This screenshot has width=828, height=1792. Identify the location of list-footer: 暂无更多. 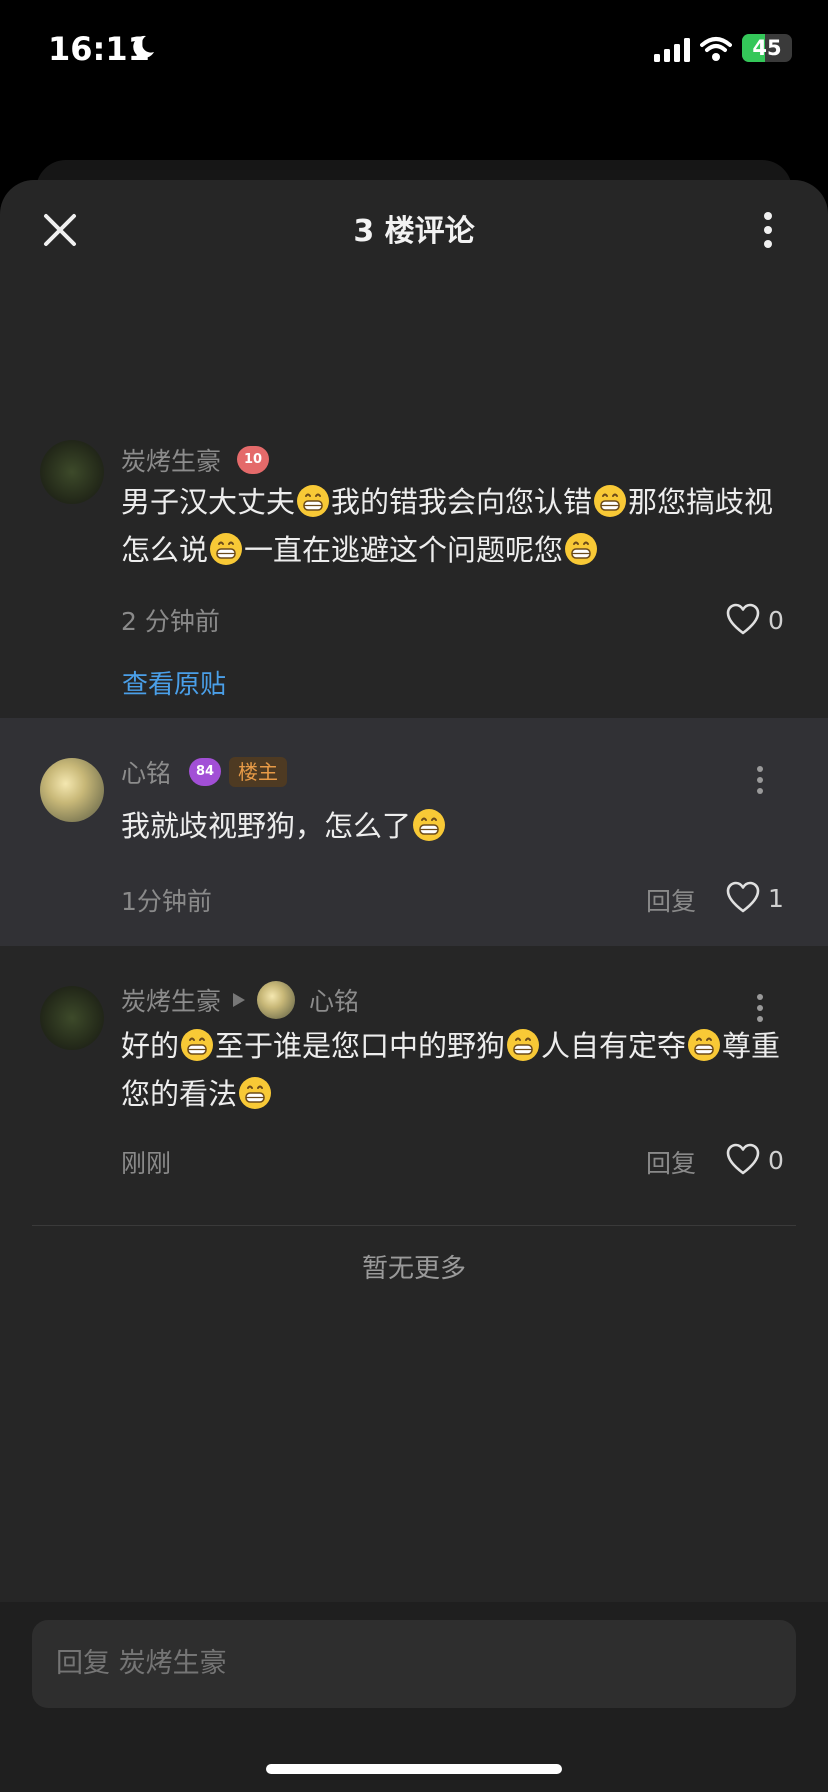
(414, 1286).